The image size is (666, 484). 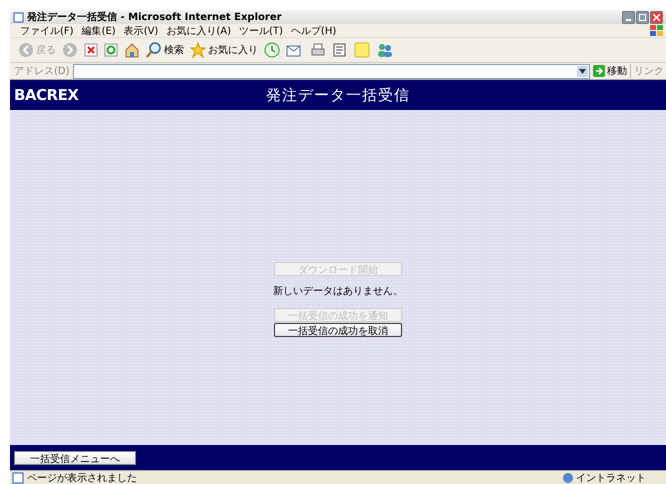 What do you see at coordinates (198, 31) in the screenshot?
I see `menu-item: お気に入り(A)` at bounding box center [198, 31].